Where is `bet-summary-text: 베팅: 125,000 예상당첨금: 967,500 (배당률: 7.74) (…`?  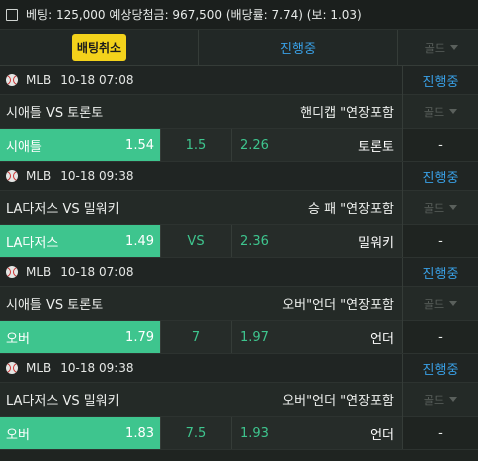 bet-summary-text: 베팅: 125,000 예상당첨금: 967,500 (배당률: 7.74) (… is located at coordinates (194, 15).